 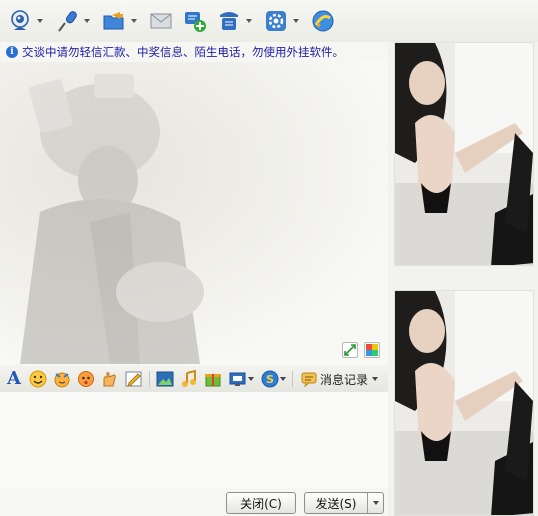 I want to click on music-button, so click(x=189, y=379).